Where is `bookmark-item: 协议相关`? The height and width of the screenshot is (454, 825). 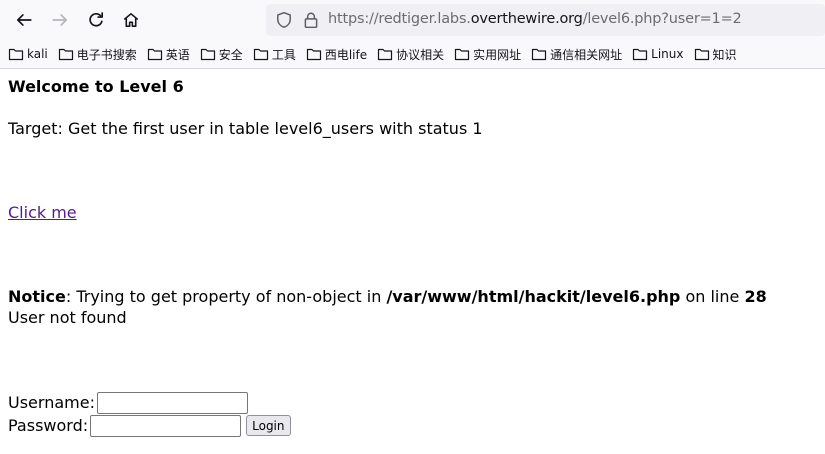
bookmark-item: 协议相关 is located at coordinates (410, 54).